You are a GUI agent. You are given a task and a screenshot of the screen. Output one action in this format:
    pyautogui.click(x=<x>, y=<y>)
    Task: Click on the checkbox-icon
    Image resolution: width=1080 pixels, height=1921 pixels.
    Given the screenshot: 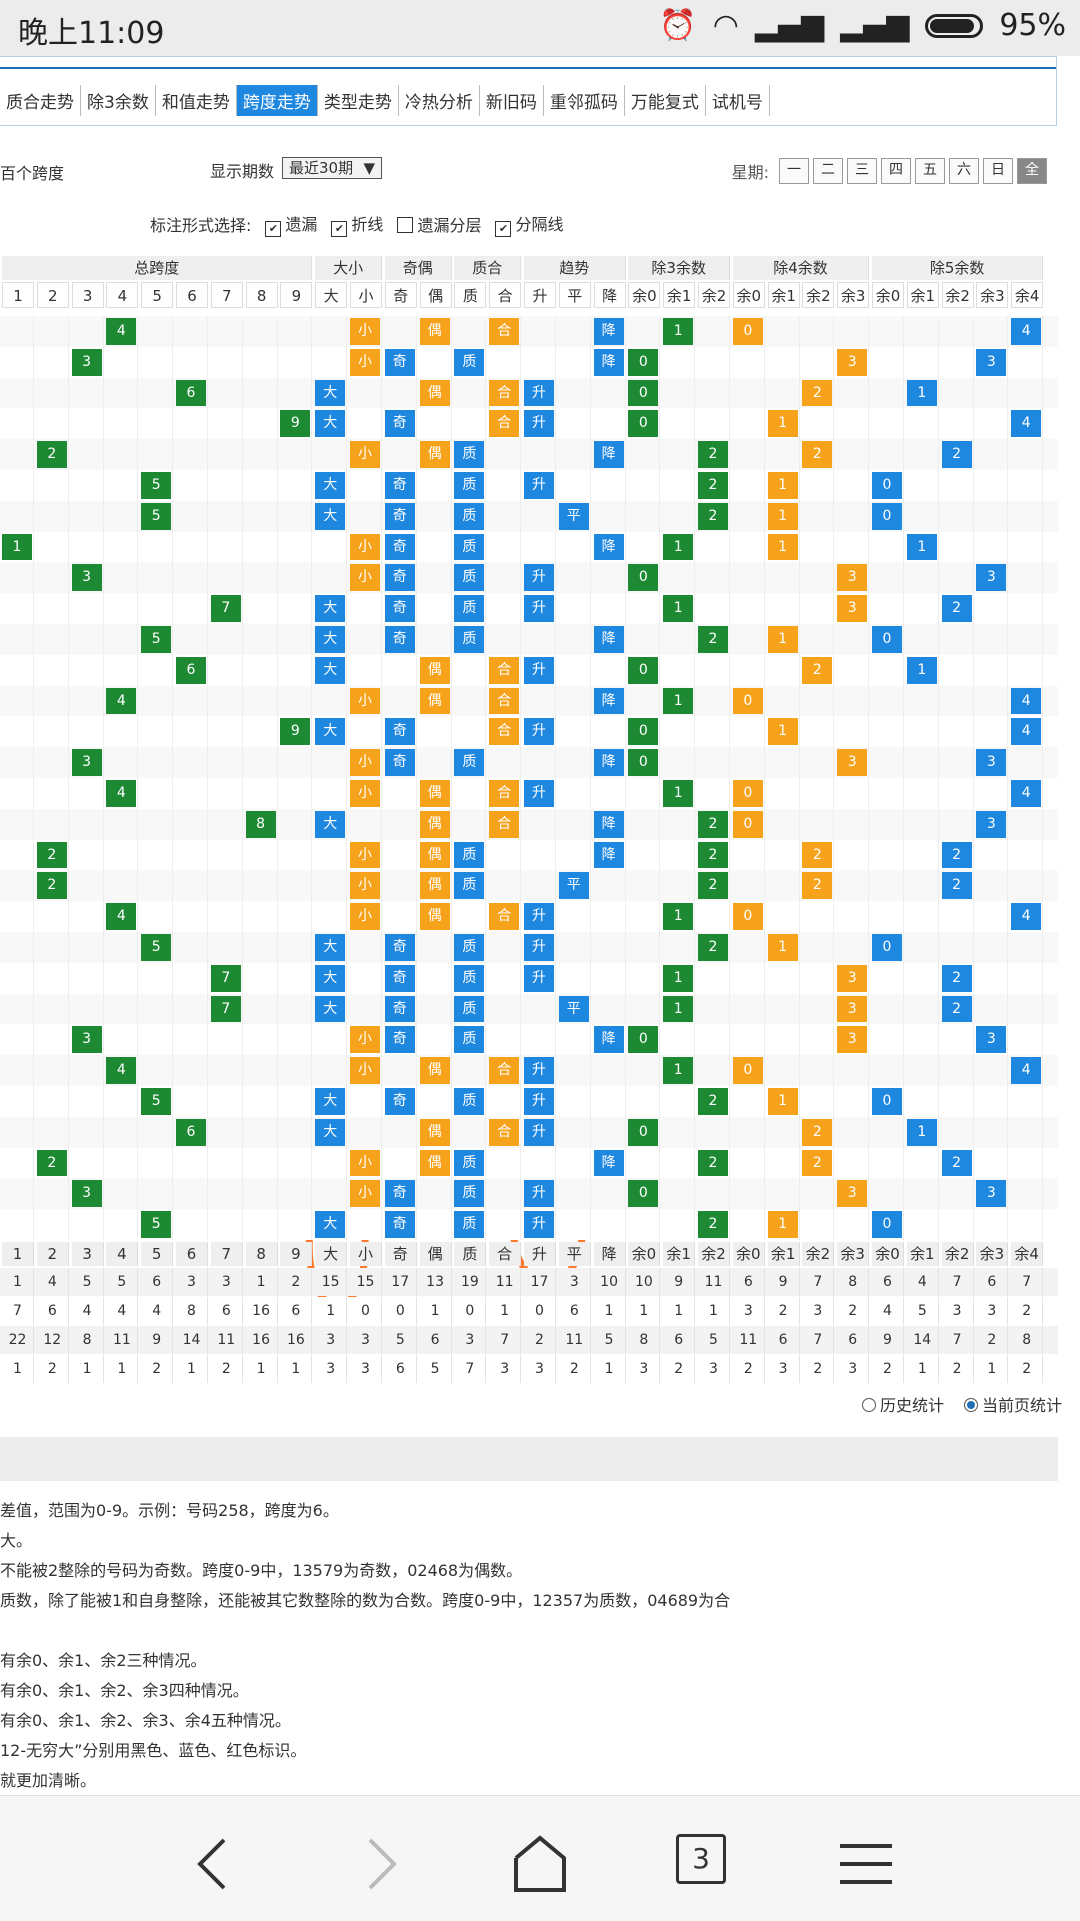 What is the action you would take?
    pyautogui.click(x=405, y=225)
    